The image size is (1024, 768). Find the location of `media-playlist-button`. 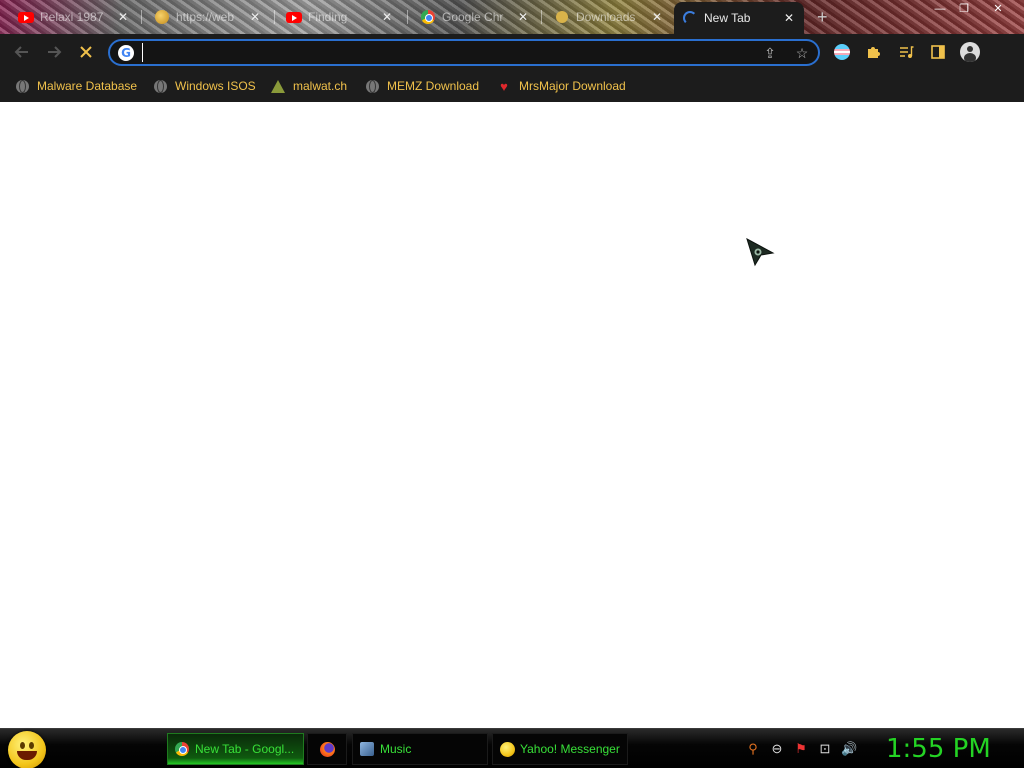

media-playlist-button is located at coordinates (906, 52).